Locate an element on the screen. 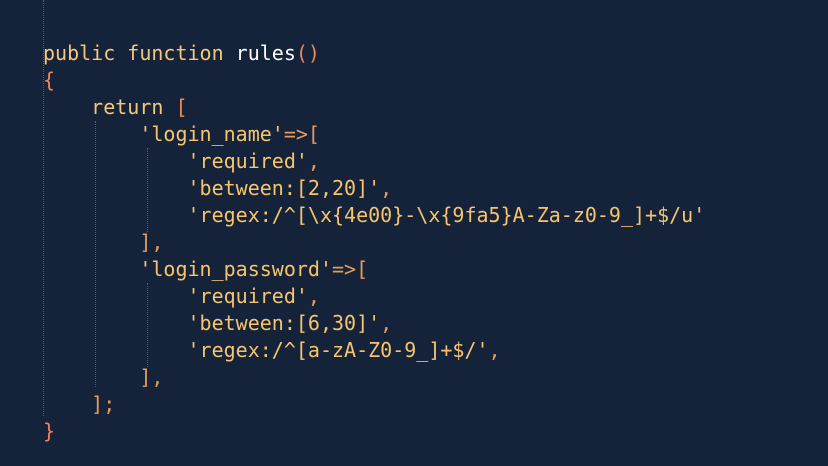 The image size is (828, 466). code-line-9: 'login_password'=>[ is located at coordinates (205, 269).